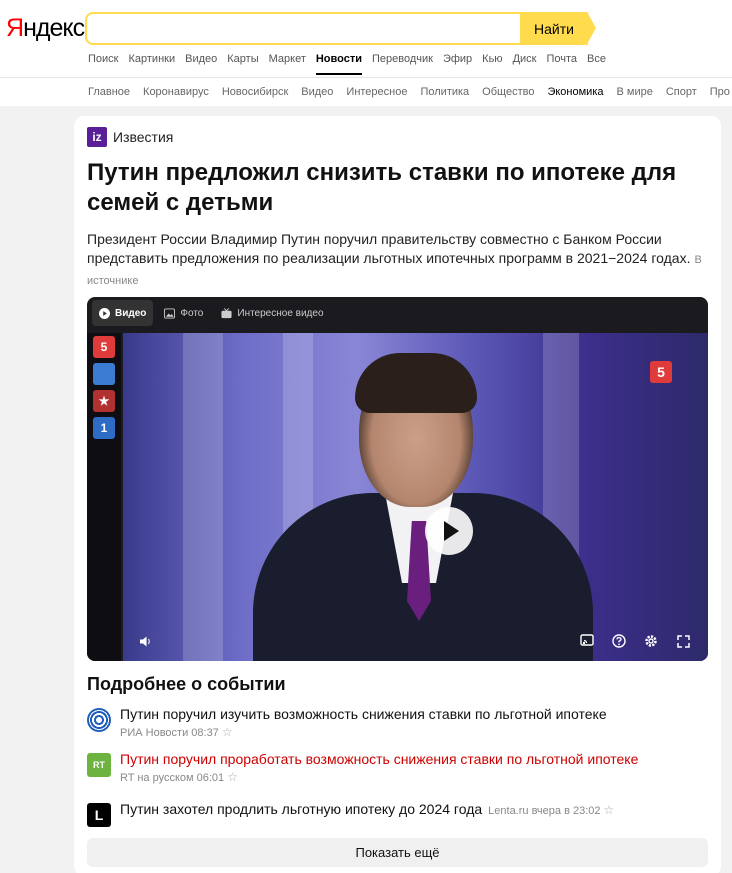  I want to click on service-mail: Почта, so click(561, 64).